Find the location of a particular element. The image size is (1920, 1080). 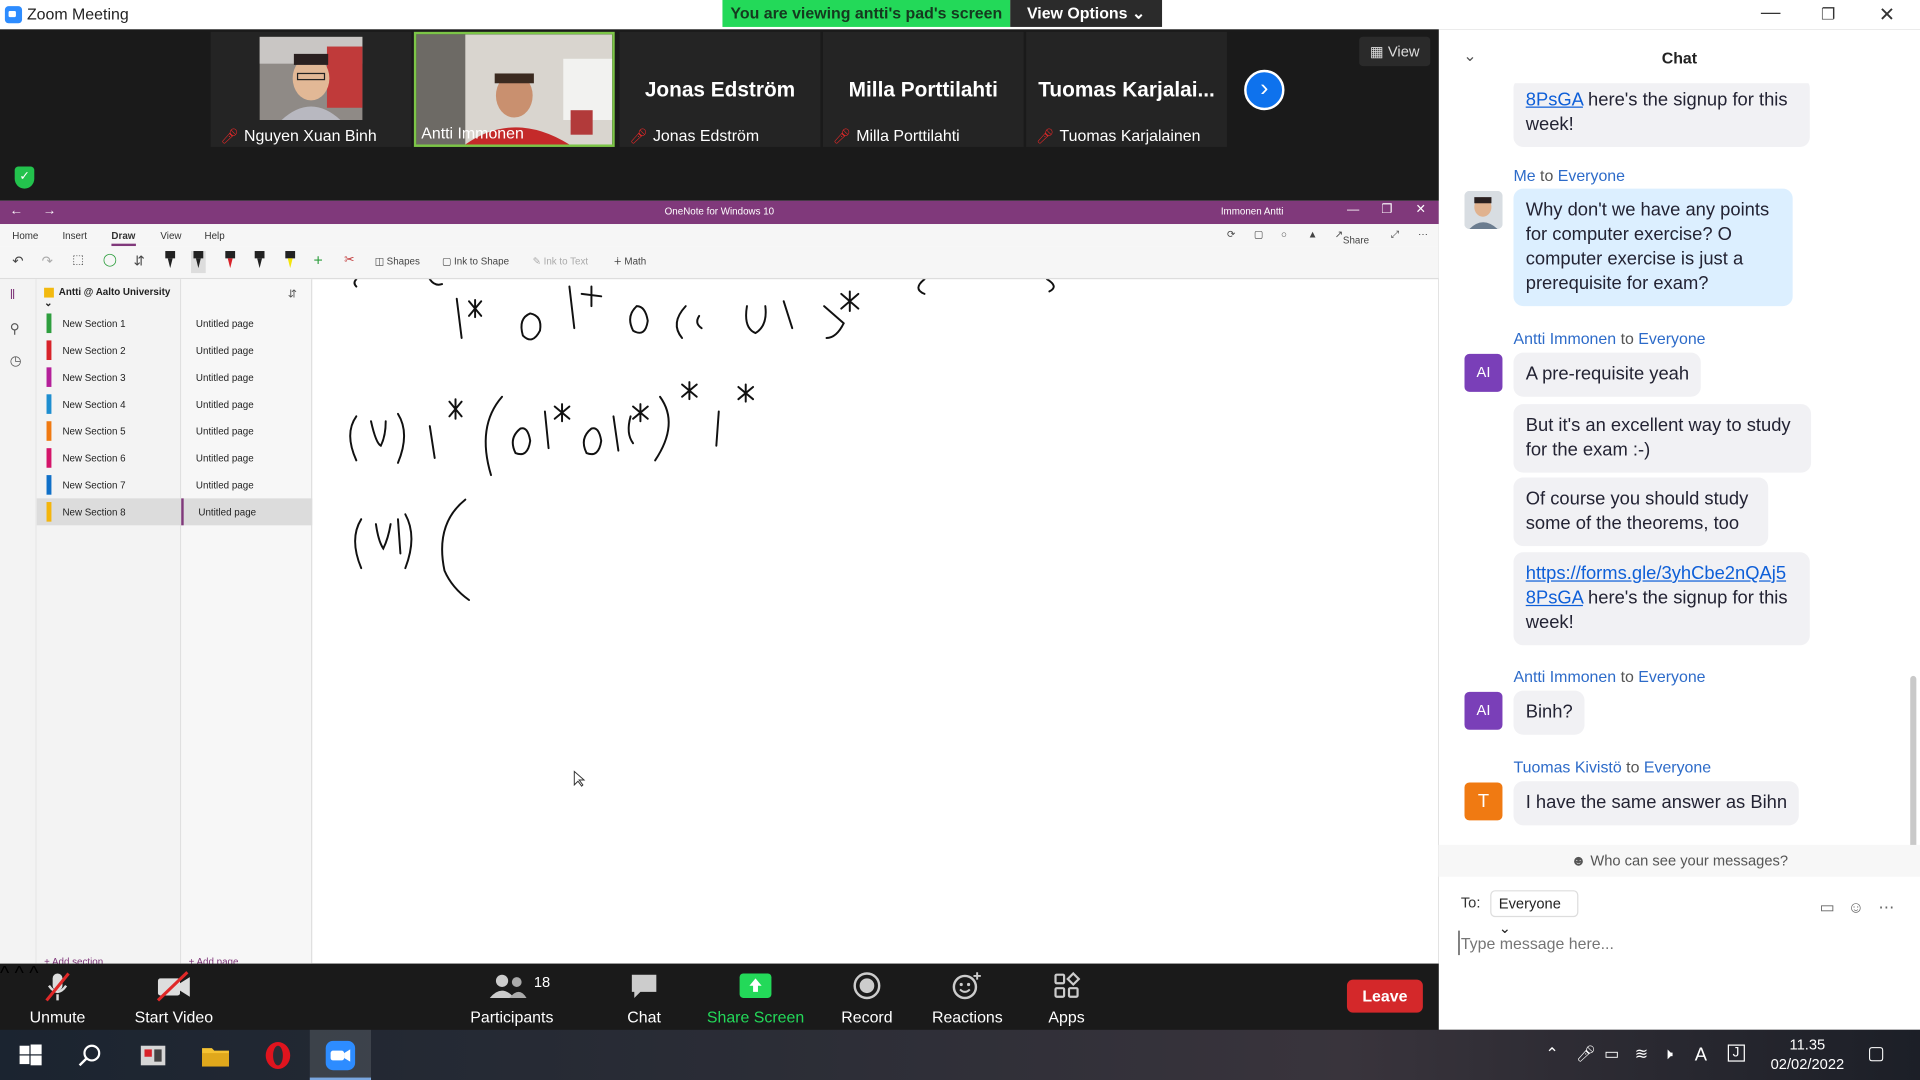

windows-start-icon is located at coordinates (31, 1056).